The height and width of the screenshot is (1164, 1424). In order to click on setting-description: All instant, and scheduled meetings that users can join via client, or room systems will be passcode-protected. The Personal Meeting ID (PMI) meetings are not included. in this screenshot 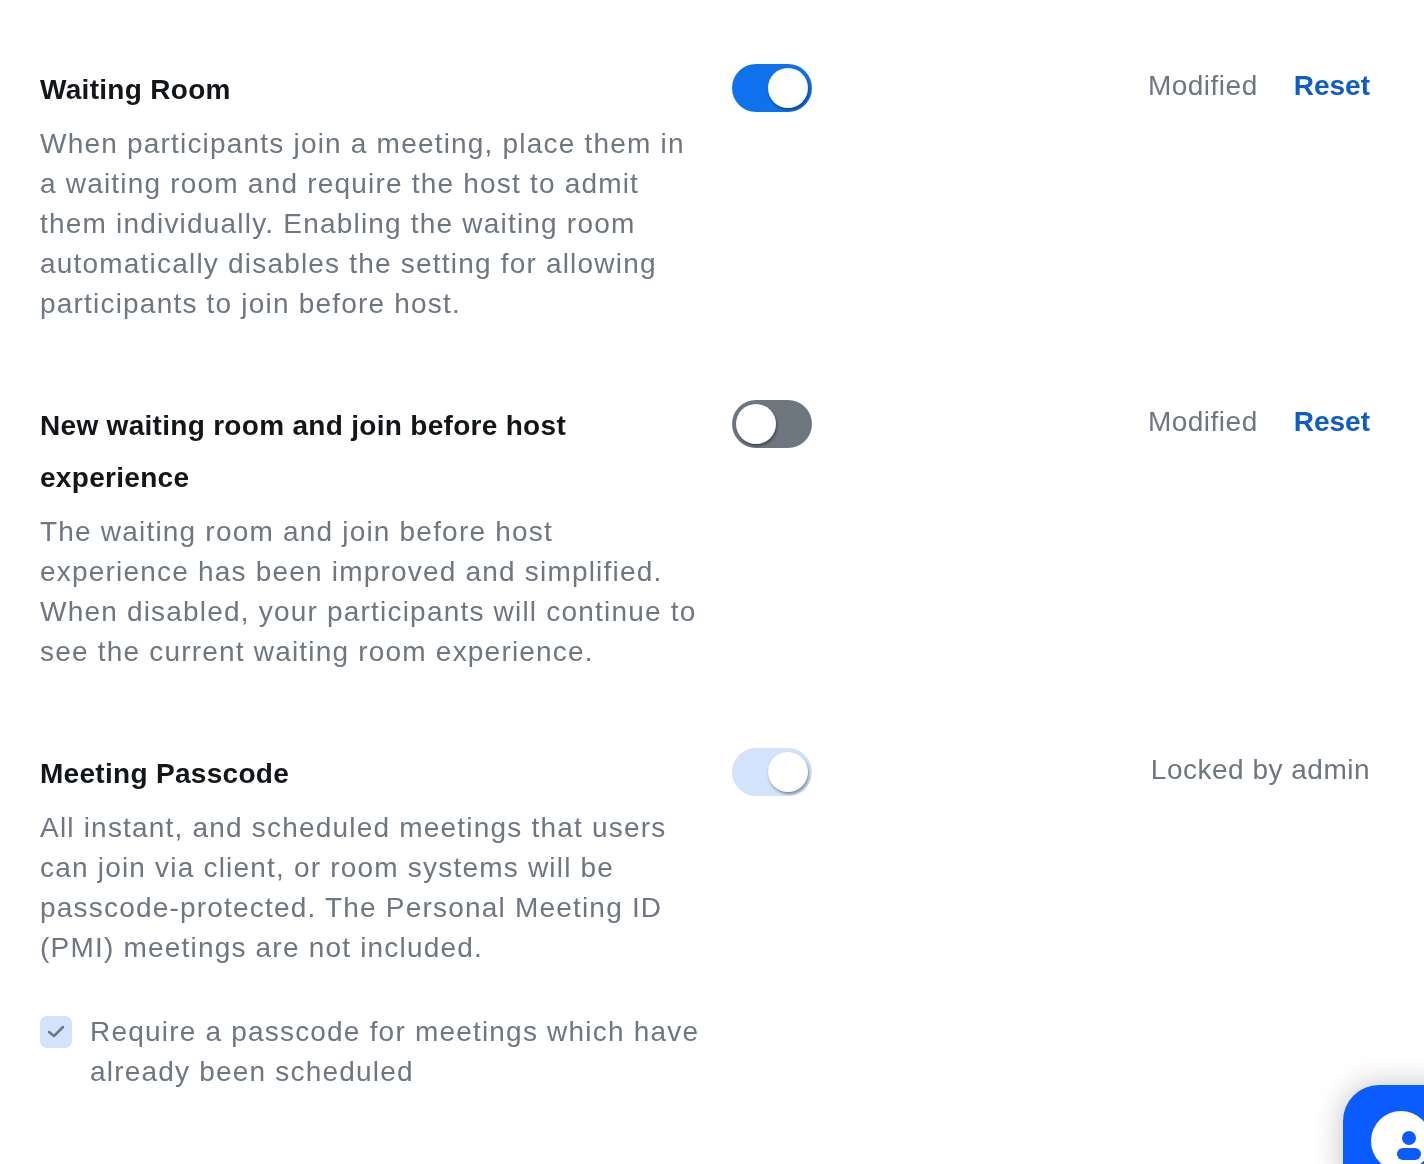, I will do `click(354, 888)`.